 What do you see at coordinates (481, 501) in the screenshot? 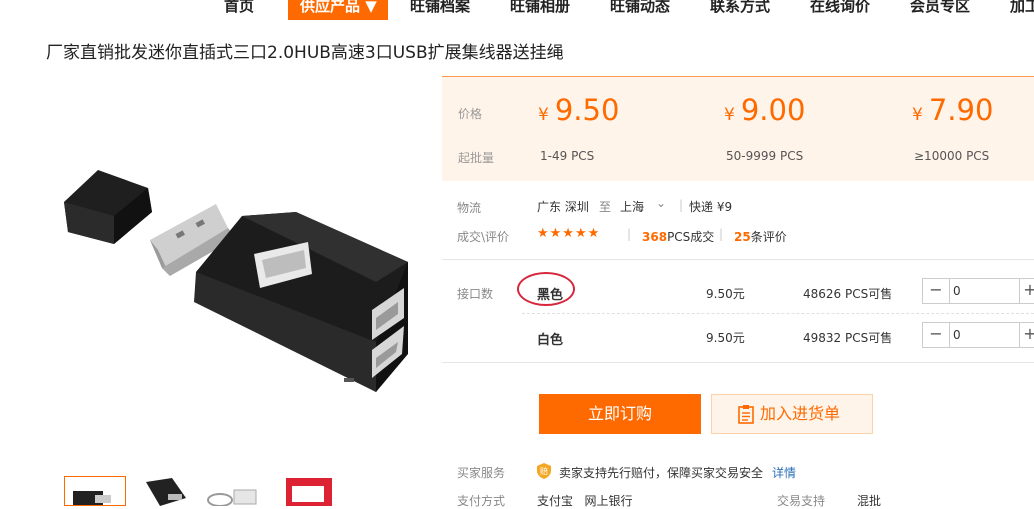
I see `payment-label: 支付方式` at bounding box center [481, 501].